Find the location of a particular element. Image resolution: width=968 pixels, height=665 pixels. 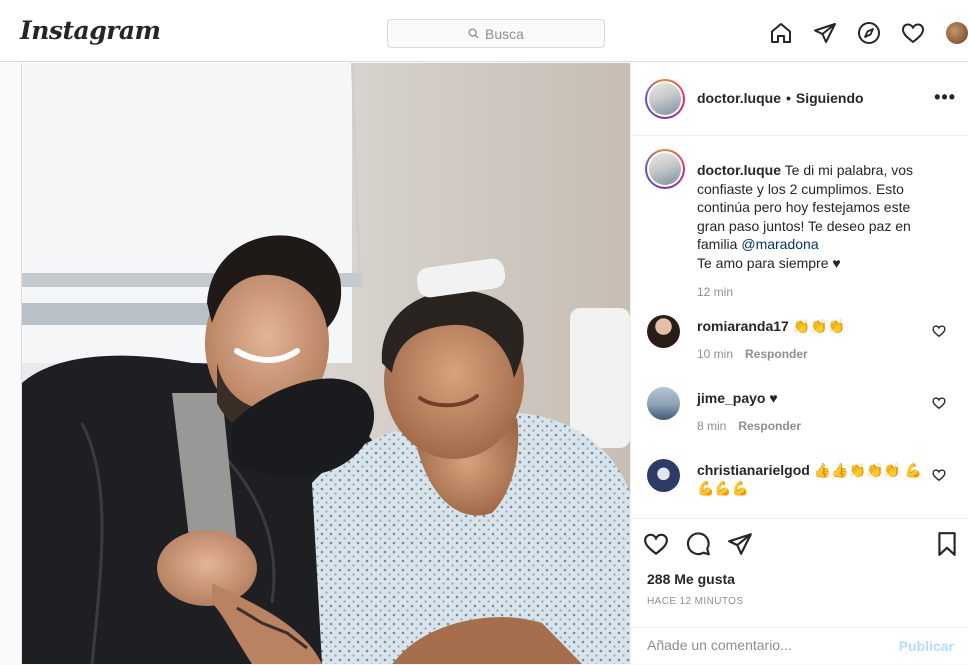

home-icon is located at coordinates (780, 32).